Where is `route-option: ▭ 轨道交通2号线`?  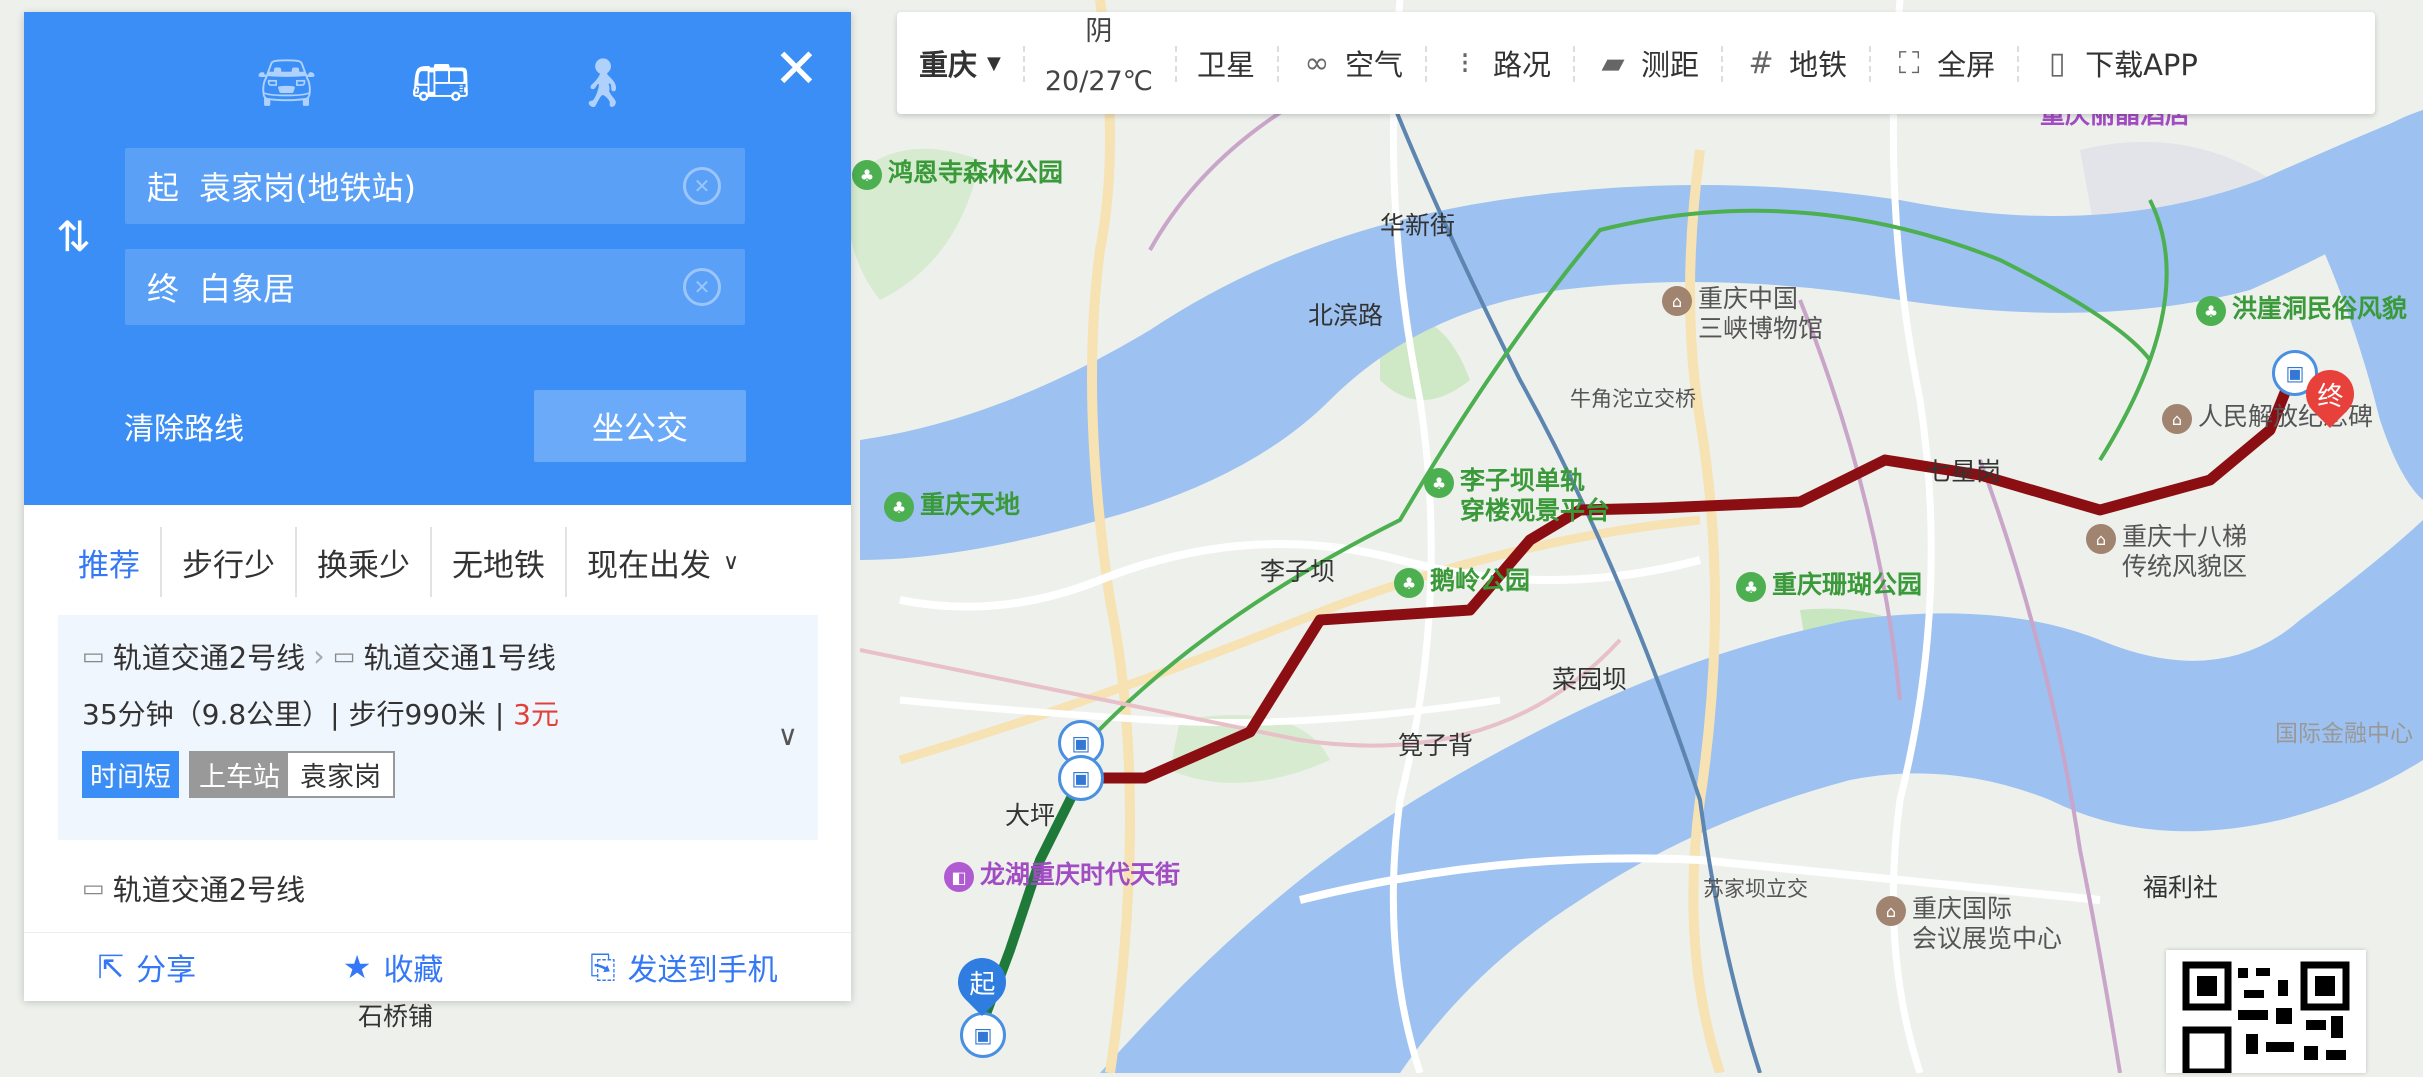
route-option: ▭ 轨道交通2号线 is located at coordinates (438, 889).